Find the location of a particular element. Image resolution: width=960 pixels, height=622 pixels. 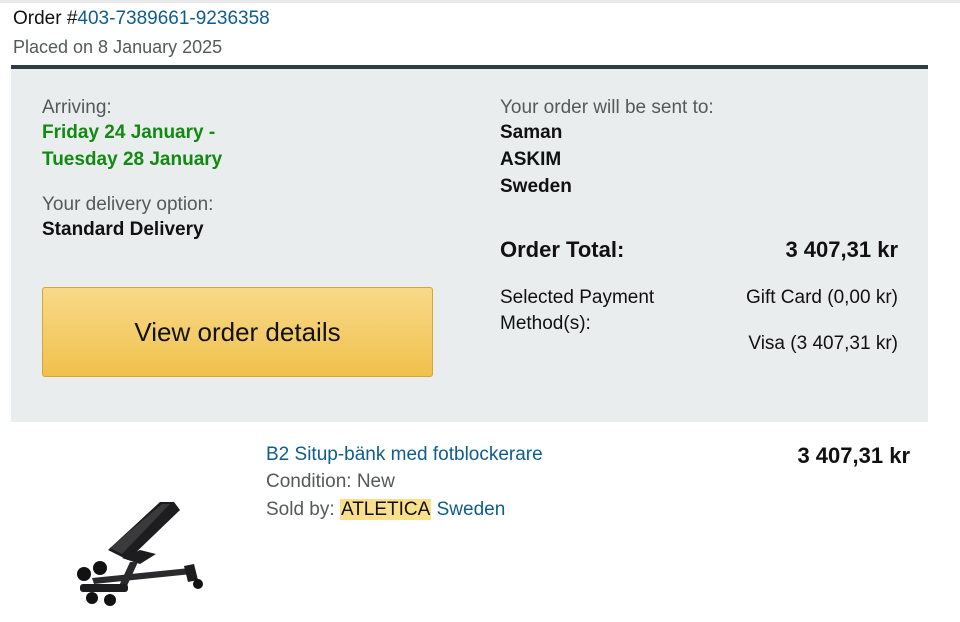

header-divider is located at coordinates (480, 1).